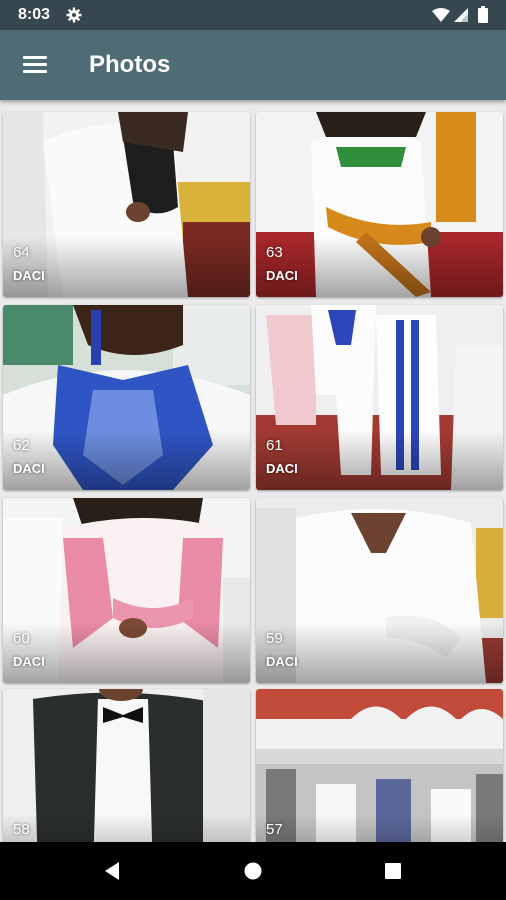  I want to click on recents-icon, so click(393, 871).